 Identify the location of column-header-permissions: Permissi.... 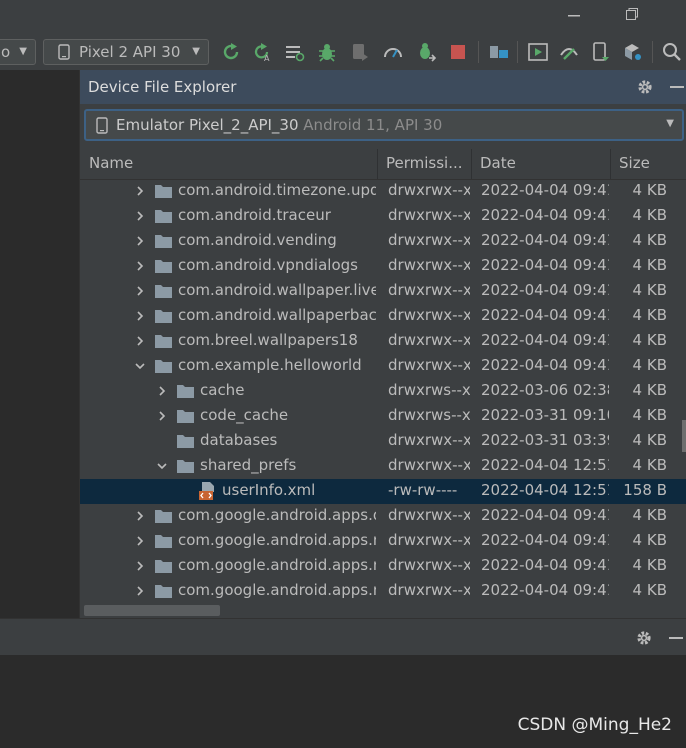
(424, 163).